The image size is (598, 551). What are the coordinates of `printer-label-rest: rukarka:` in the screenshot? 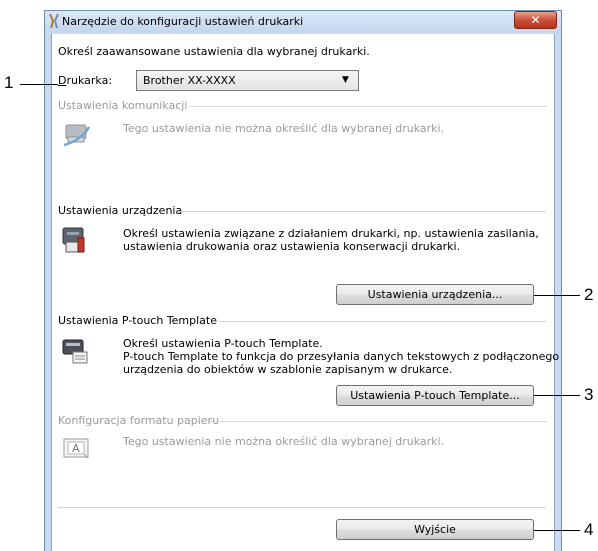 It's located at (89, 80).